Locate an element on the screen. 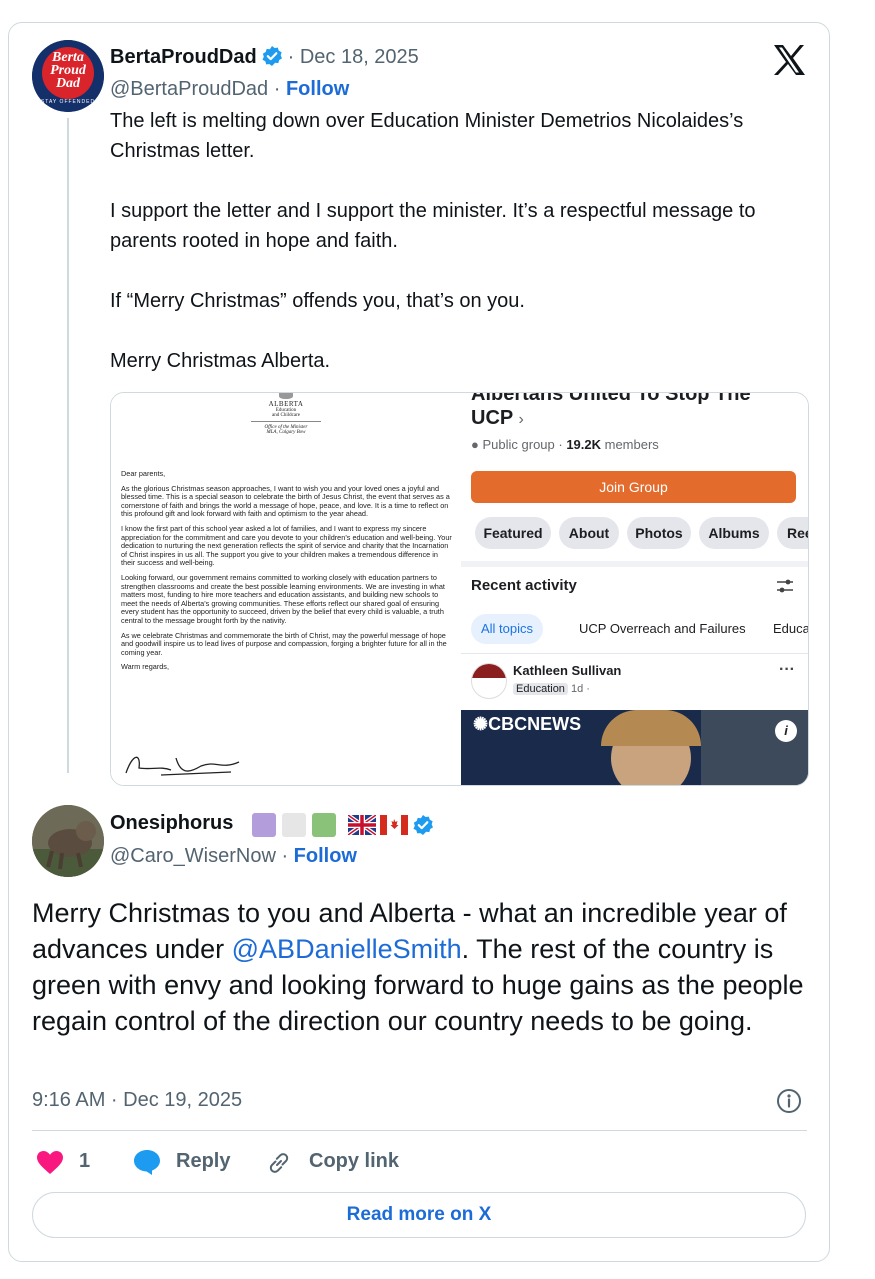 This screenshot has width=875, height=1279. fb-tab: Featured is located at coordinates (513, 533).